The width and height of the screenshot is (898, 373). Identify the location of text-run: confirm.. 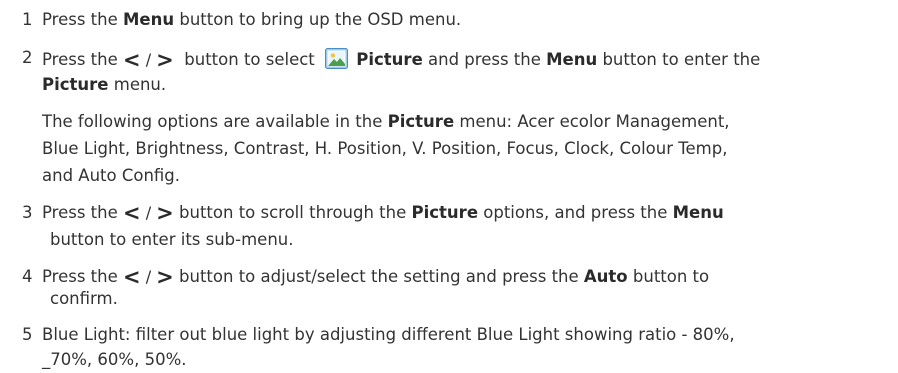
(84, 298).